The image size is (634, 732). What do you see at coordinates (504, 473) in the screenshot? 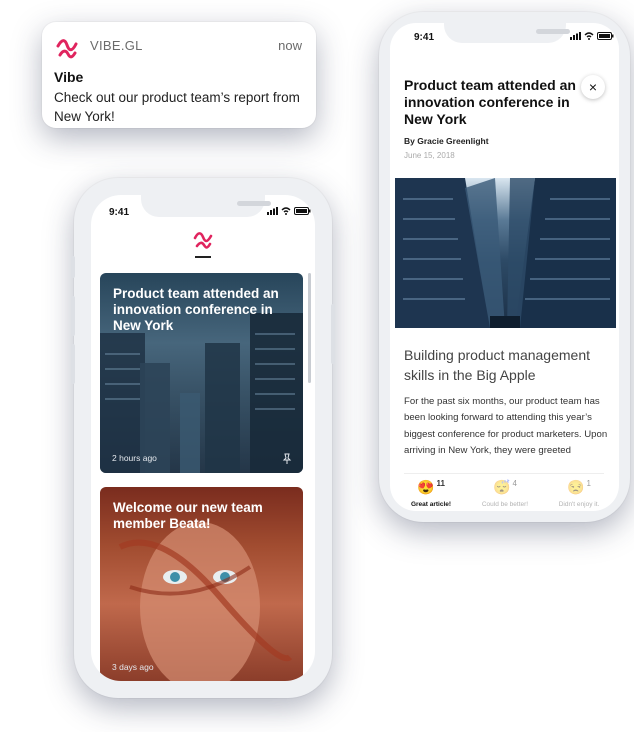
I see `divider` at bounding box center [504, 473].